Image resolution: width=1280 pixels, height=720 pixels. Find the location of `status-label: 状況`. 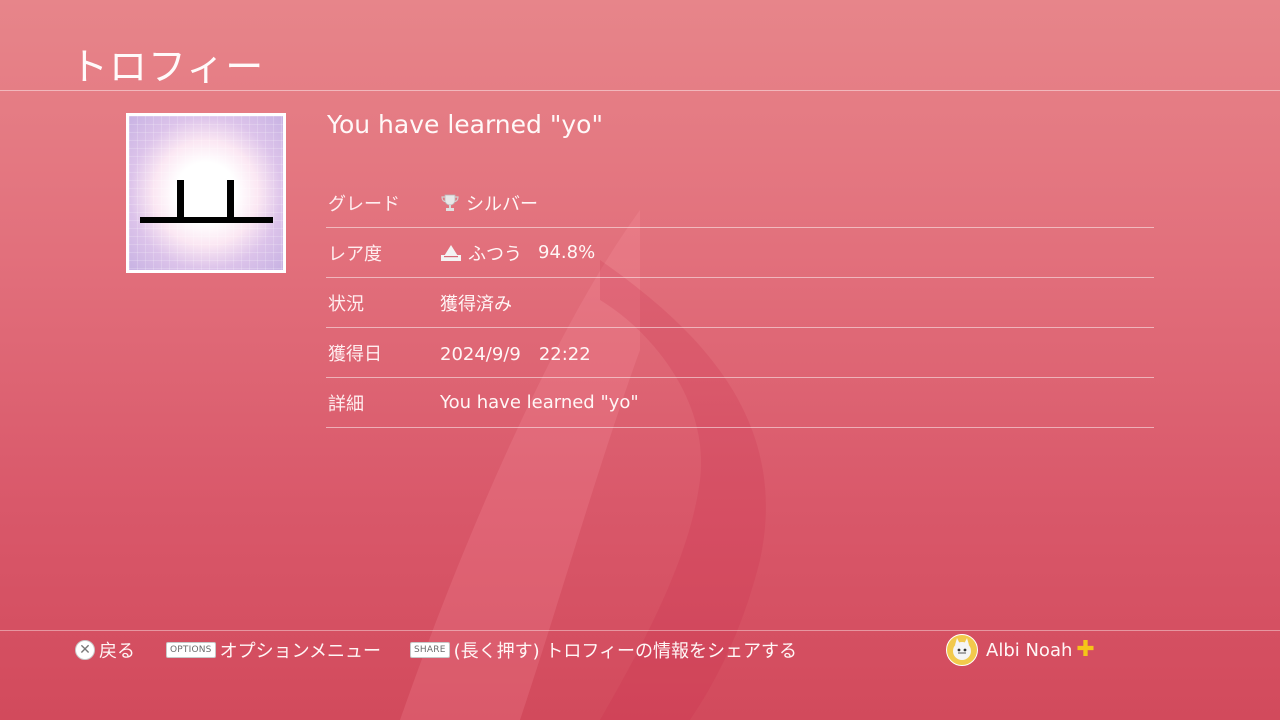

status-label: 状況 is located at coordinates (346, 304).